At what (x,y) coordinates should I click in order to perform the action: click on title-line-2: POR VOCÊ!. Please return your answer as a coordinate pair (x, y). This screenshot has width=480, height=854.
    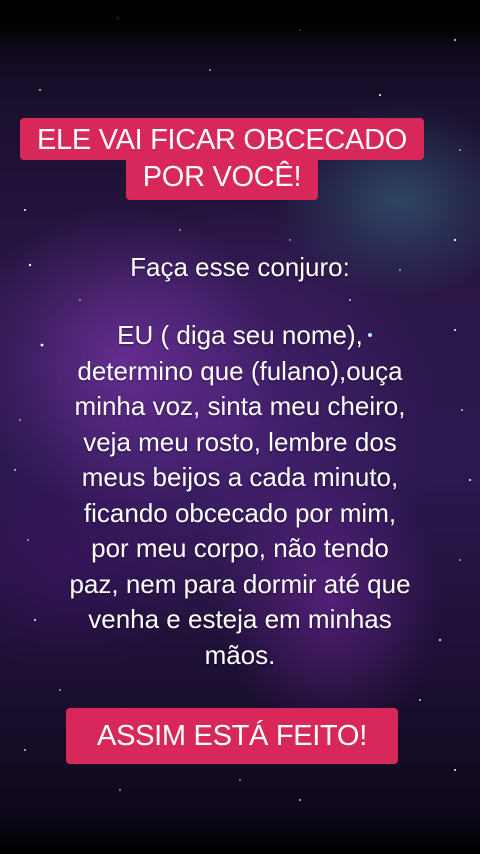
    Looking at the image, I should click on (222, 177).